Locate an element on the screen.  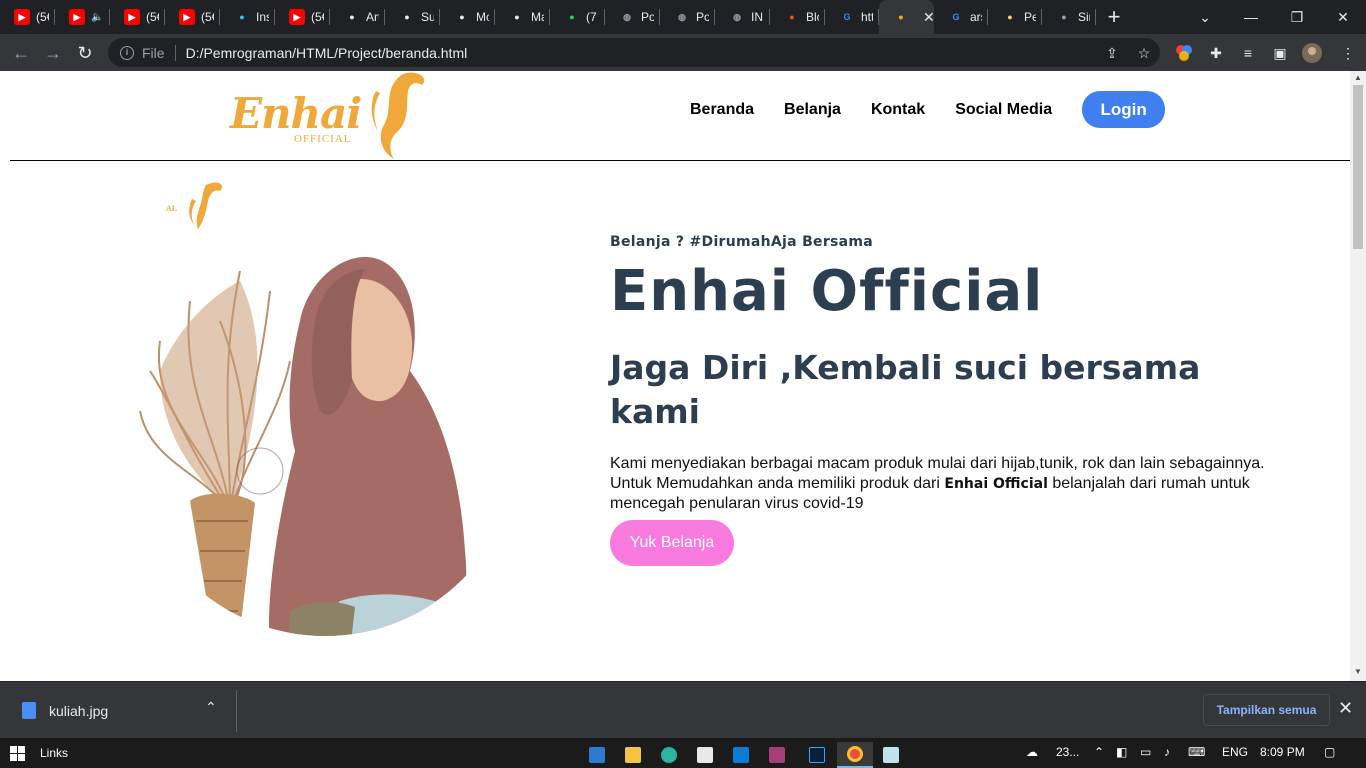
nav-beranda: Beranda is located at coordinates (722, 110).